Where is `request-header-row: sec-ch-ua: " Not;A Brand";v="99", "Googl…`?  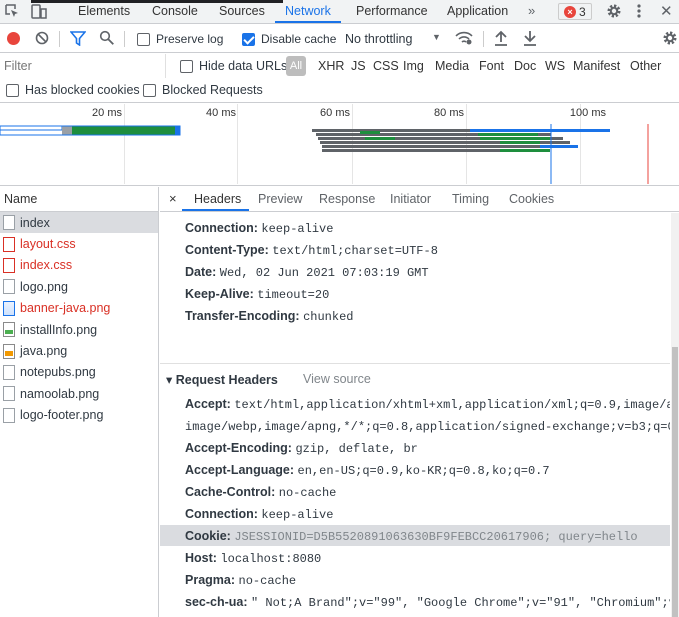
request-header-row: sec-ch-ua: " Not;A Brand";v="99", "Googl… is located at coordinates (427, 602).